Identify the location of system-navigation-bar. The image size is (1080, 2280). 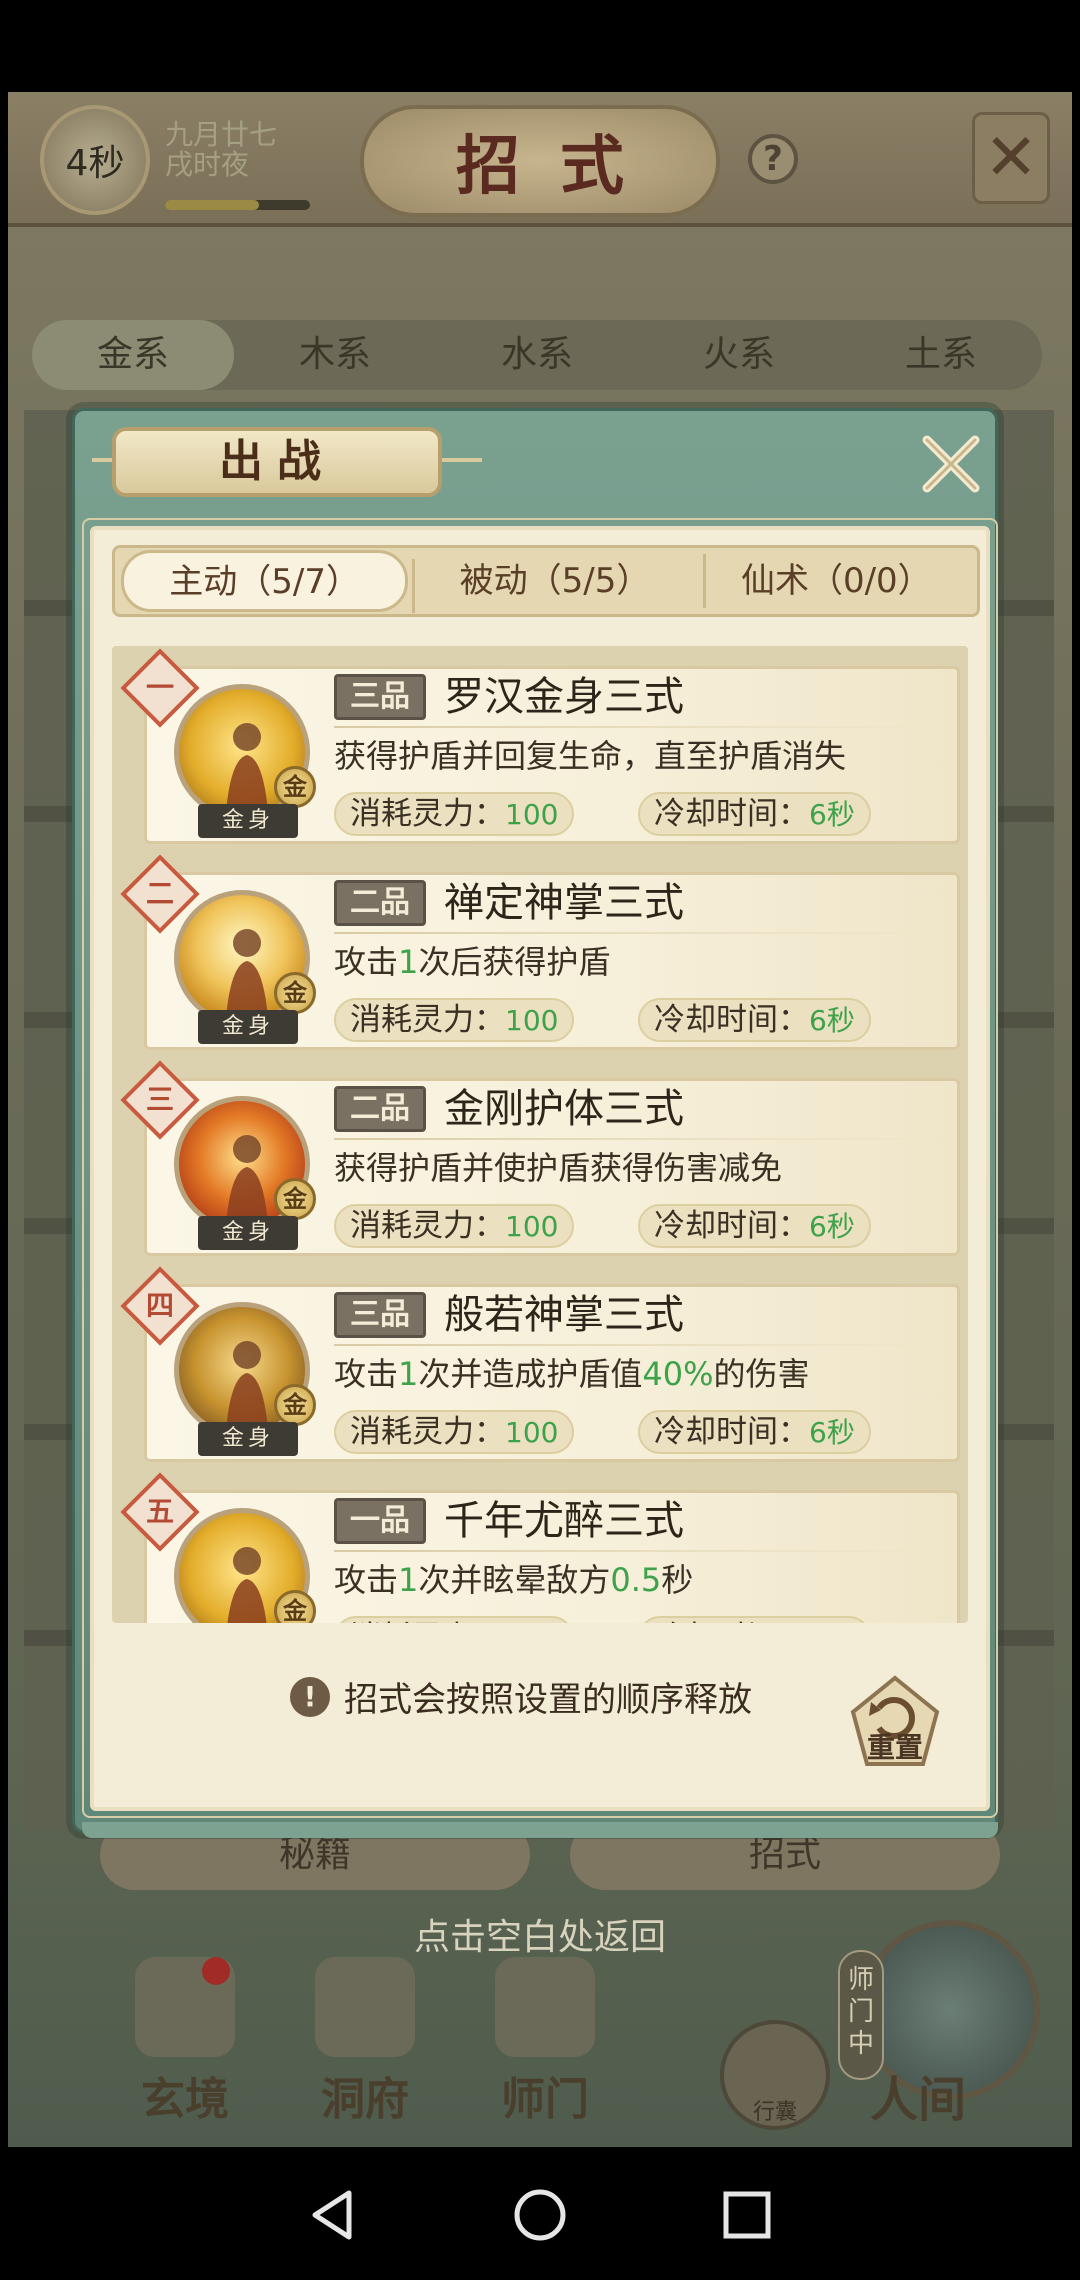
(540, 2215).